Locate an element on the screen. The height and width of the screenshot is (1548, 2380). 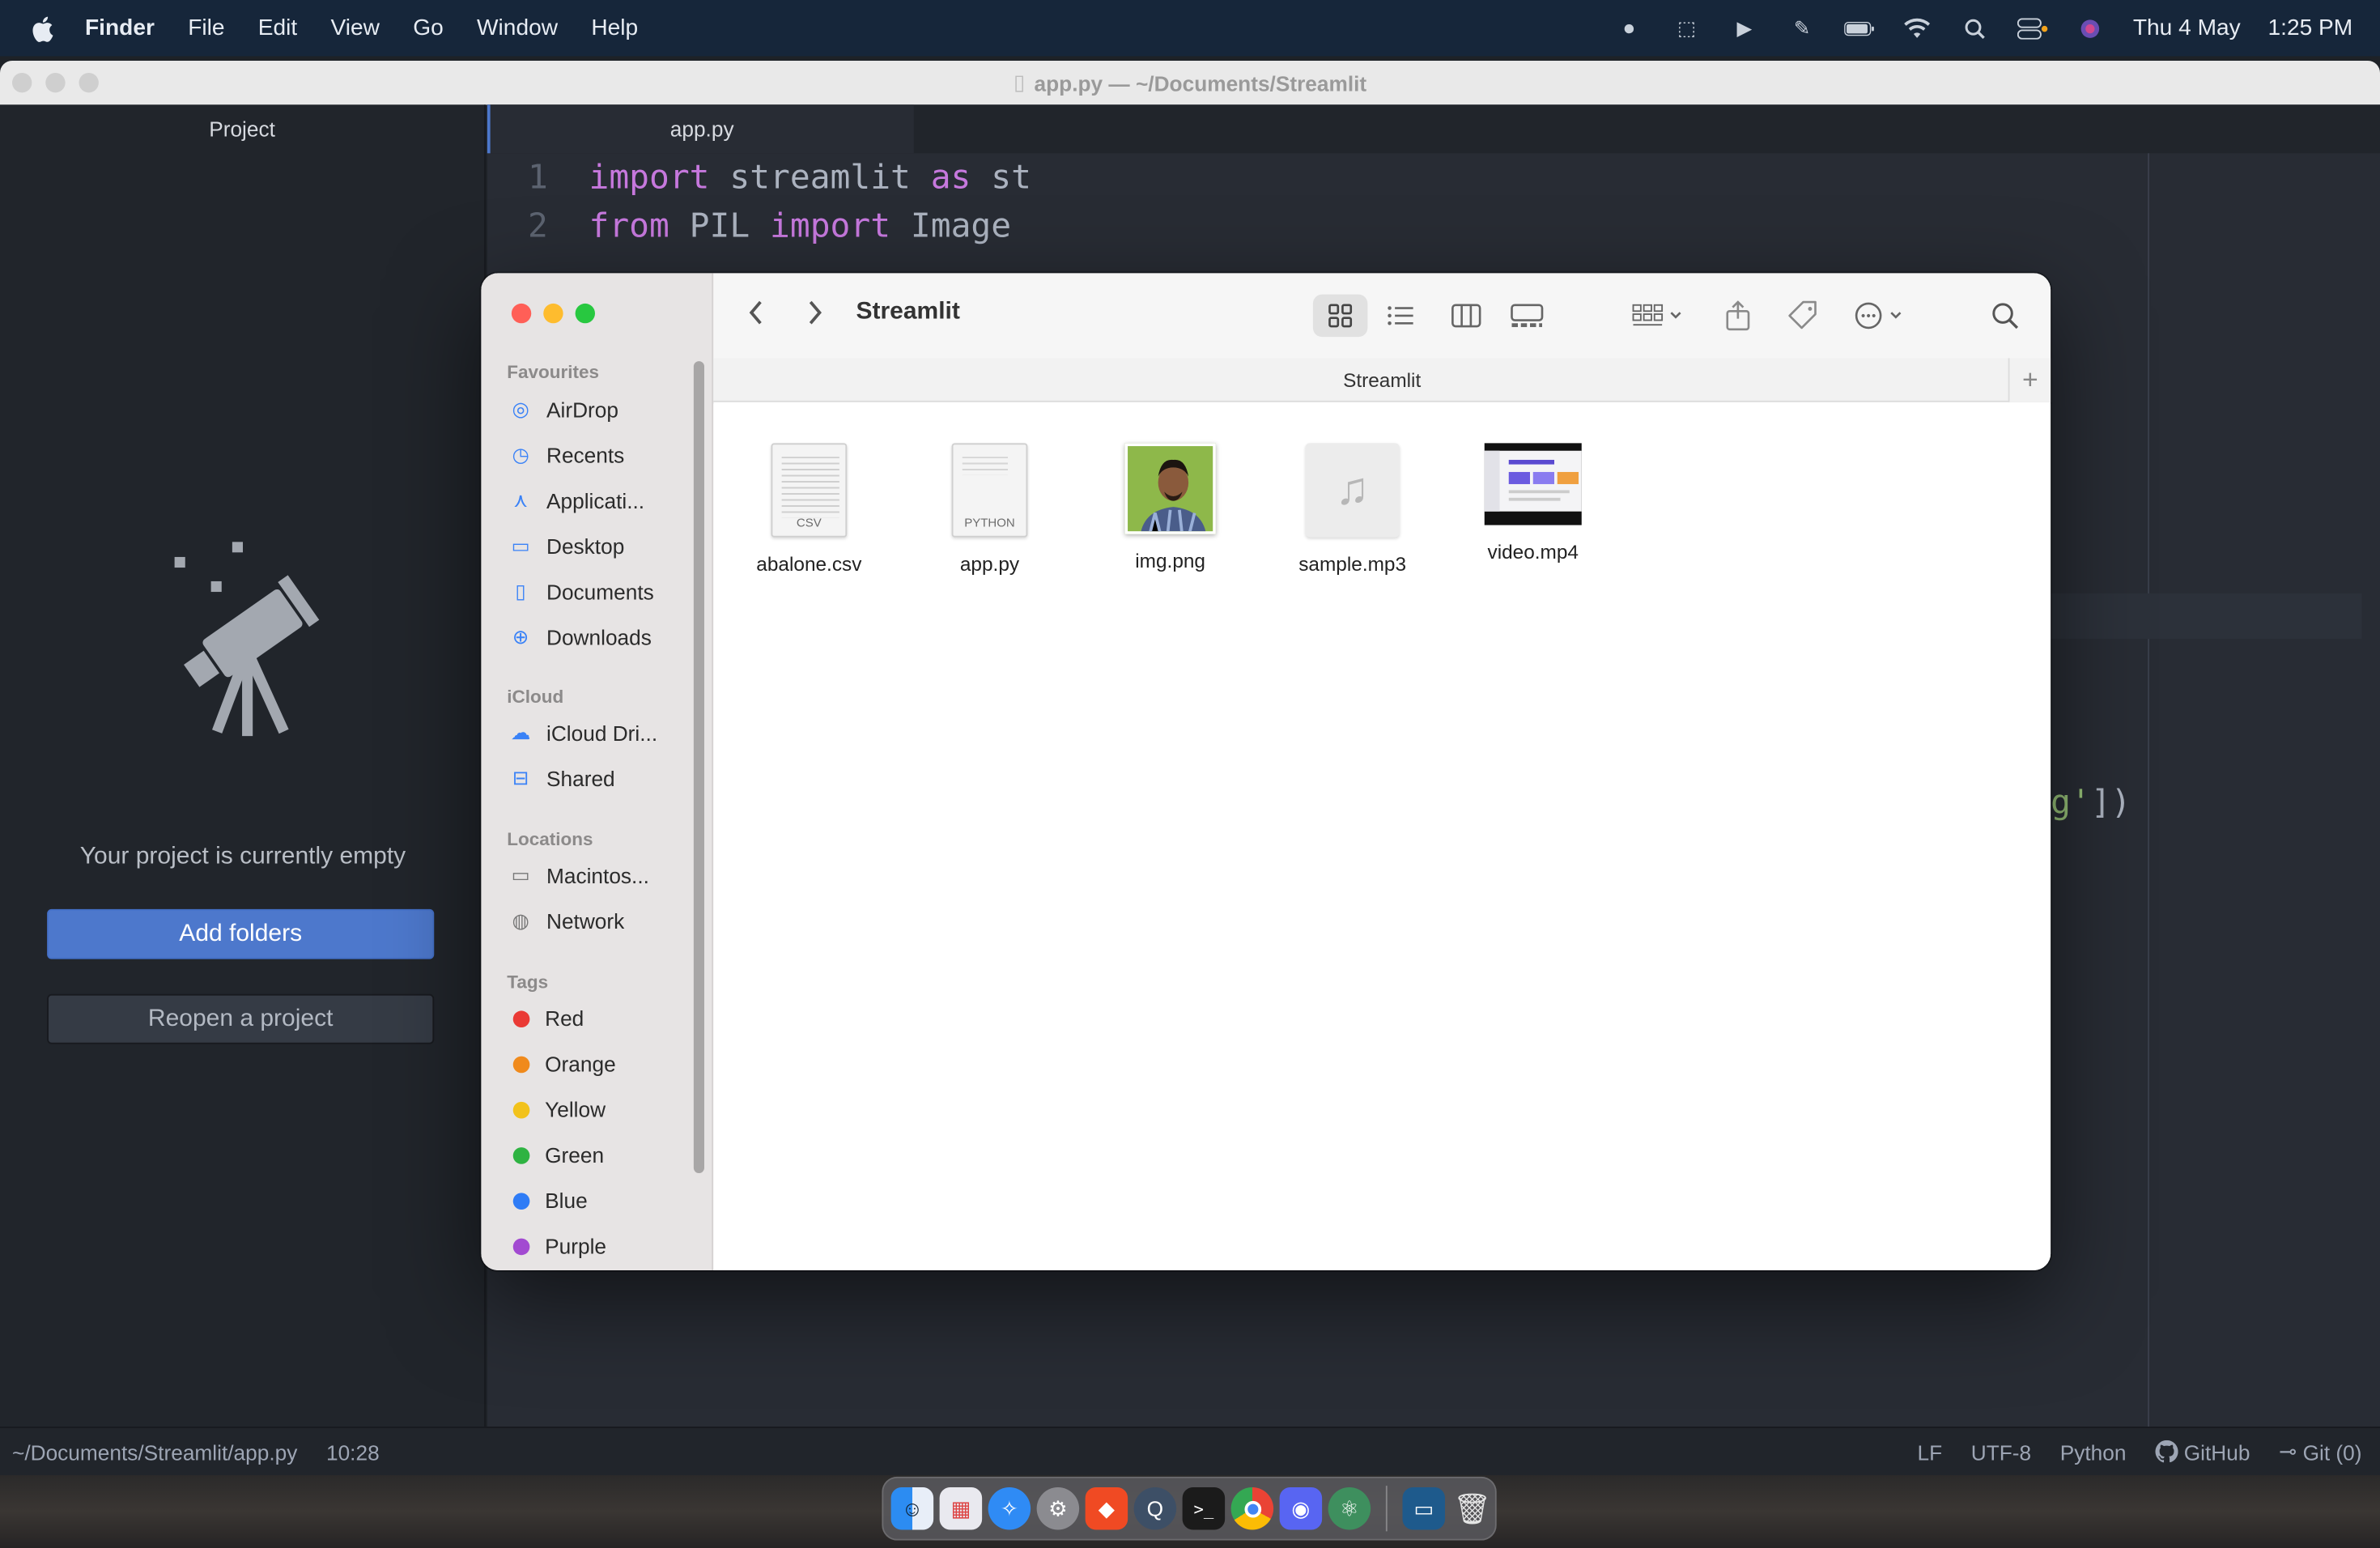
chrome-icon is located at coordinates (1252, 1509).